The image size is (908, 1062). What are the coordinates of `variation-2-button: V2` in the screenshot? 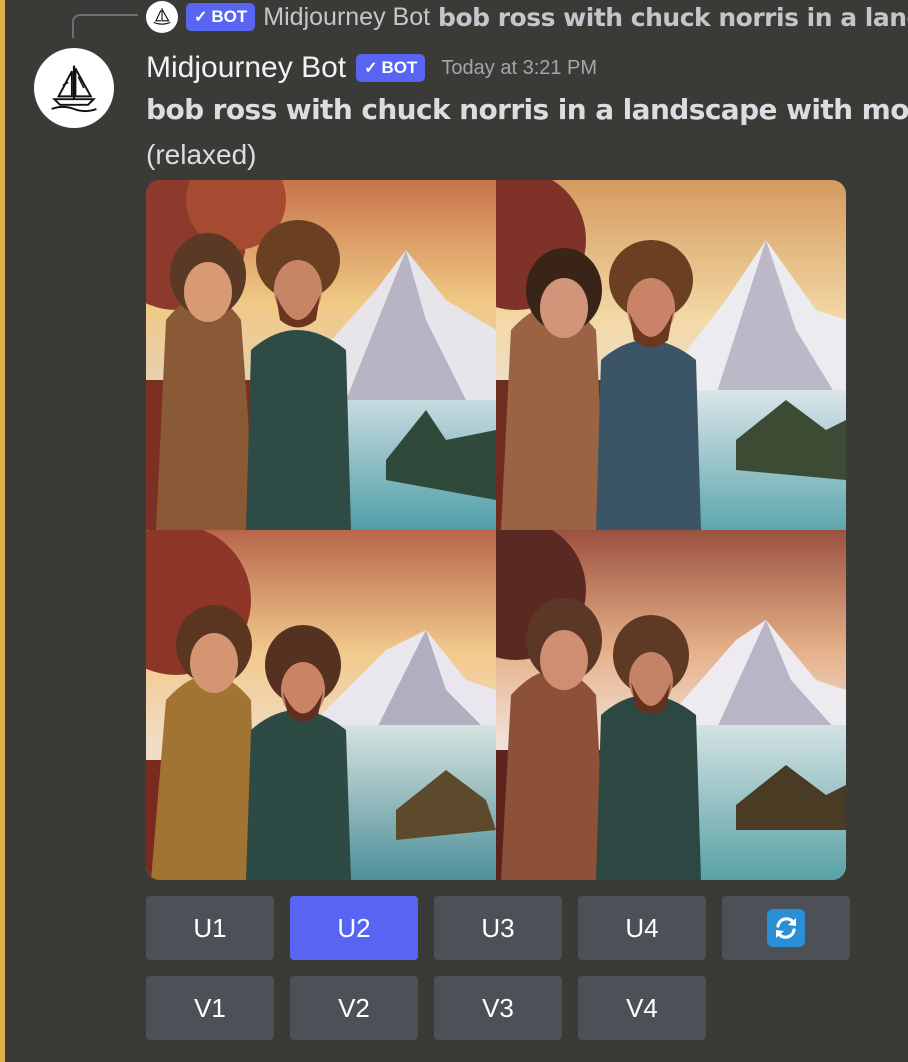 It's located at (354, 1008).